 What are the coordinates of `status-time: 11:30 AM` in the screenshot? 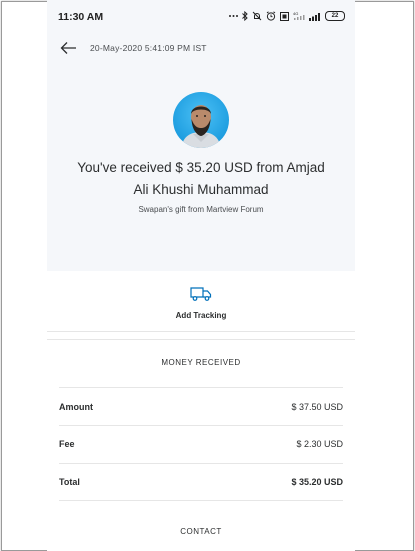 It's located at (81, 17).